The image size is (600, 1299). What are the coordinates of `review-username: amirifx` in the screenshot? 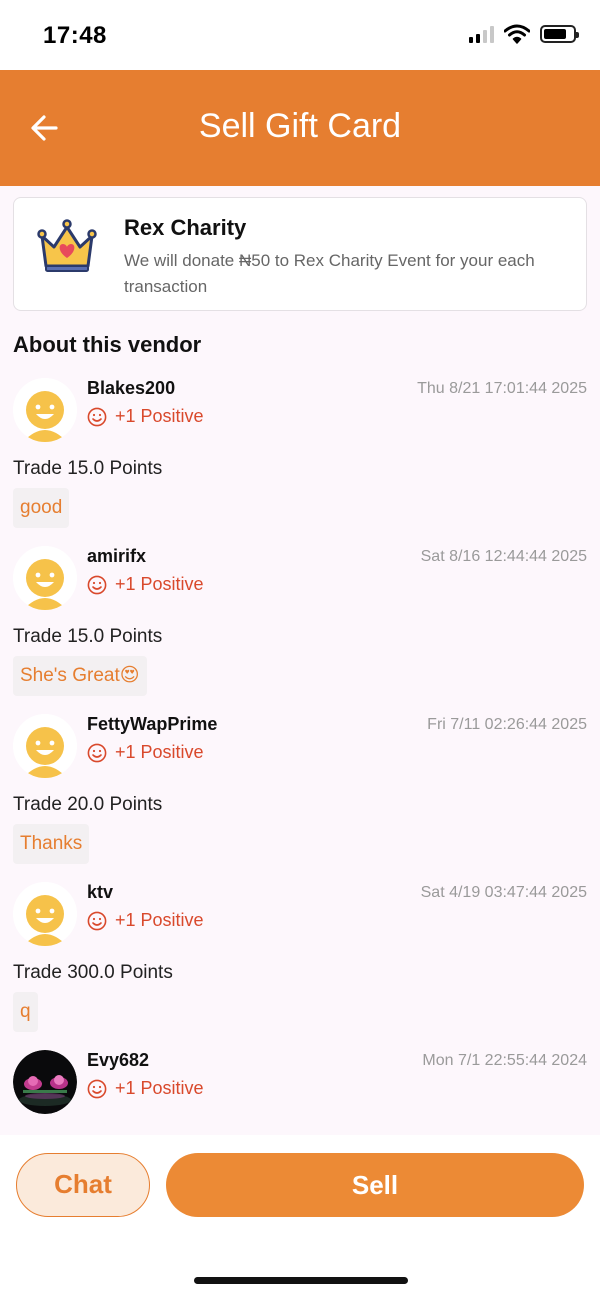 It's located at (116, 556).